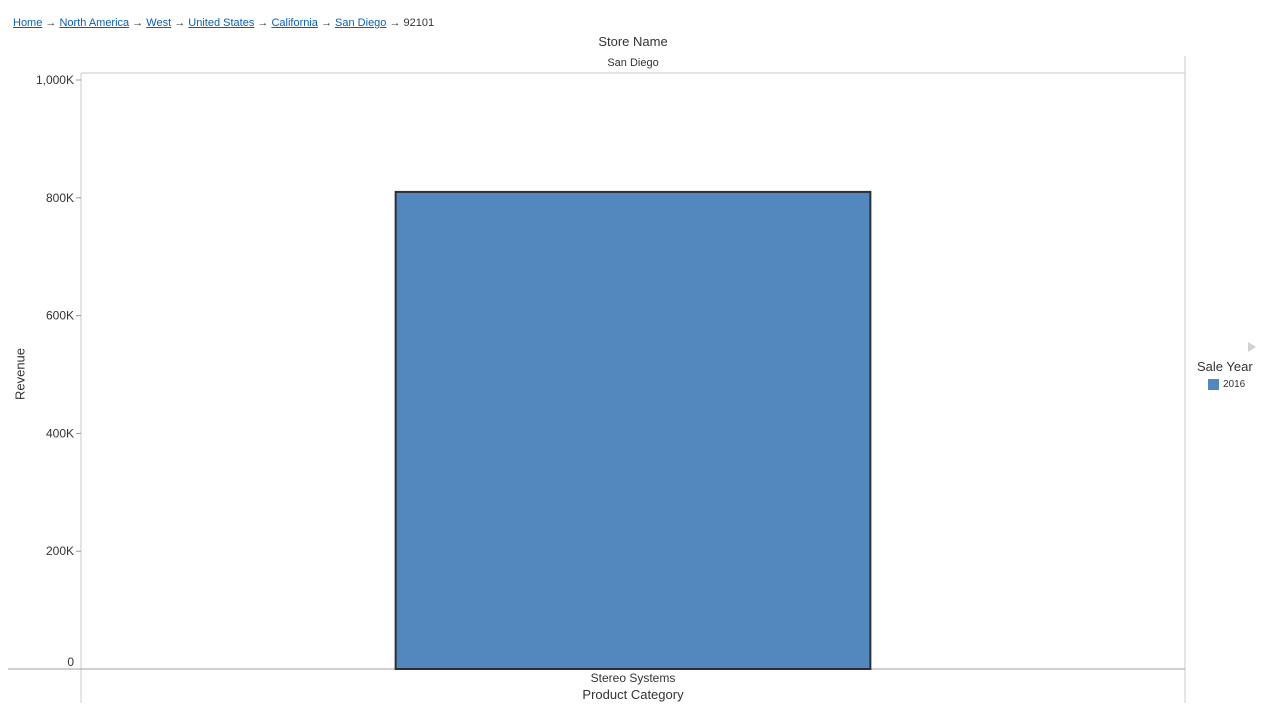 This screenshot has height=716, width=1270. Describe the element at coordinates (60, 198) in the screenshot. I see `y-tick-label: 800K` at that location.